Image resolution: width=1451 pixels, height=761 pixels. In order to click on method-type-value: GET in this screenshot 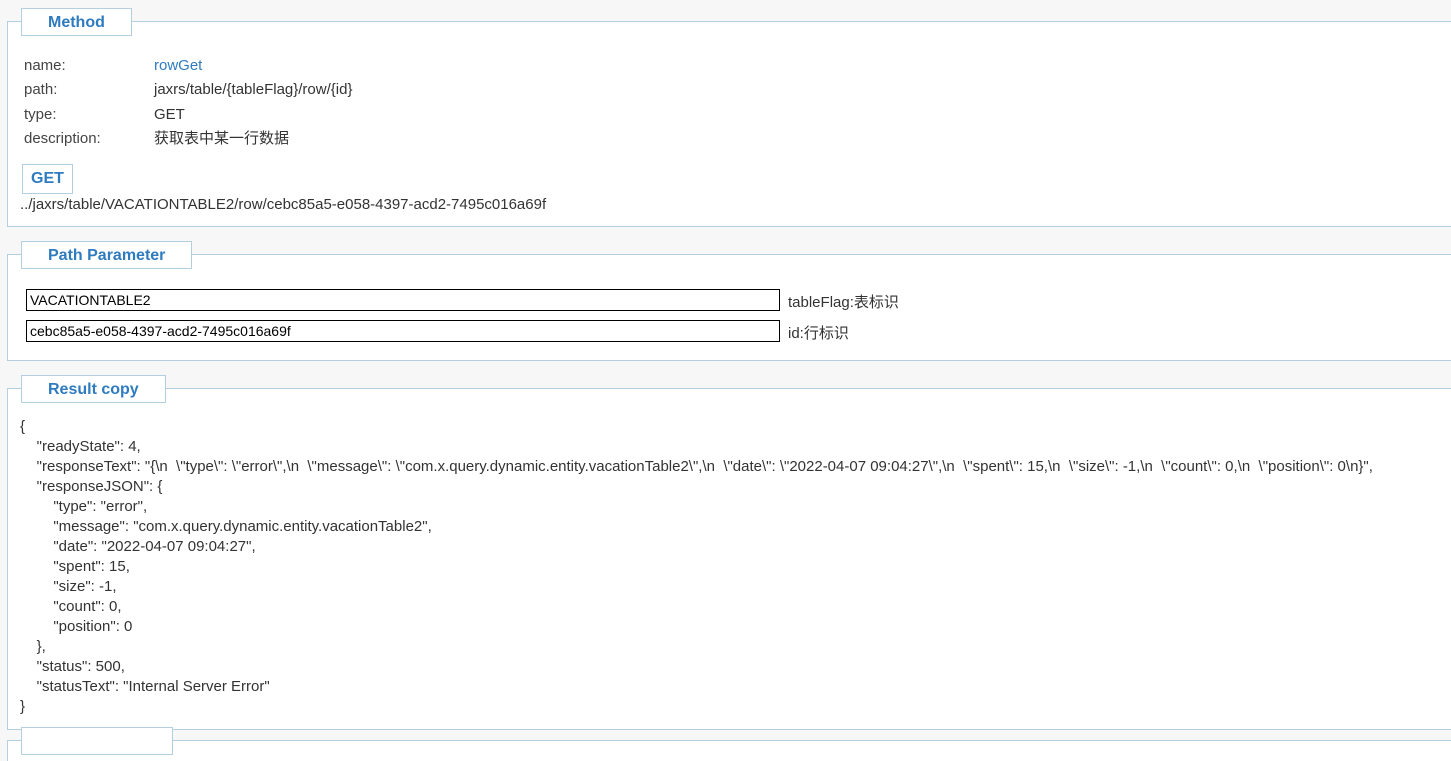, I will do `click(169, 114)`.